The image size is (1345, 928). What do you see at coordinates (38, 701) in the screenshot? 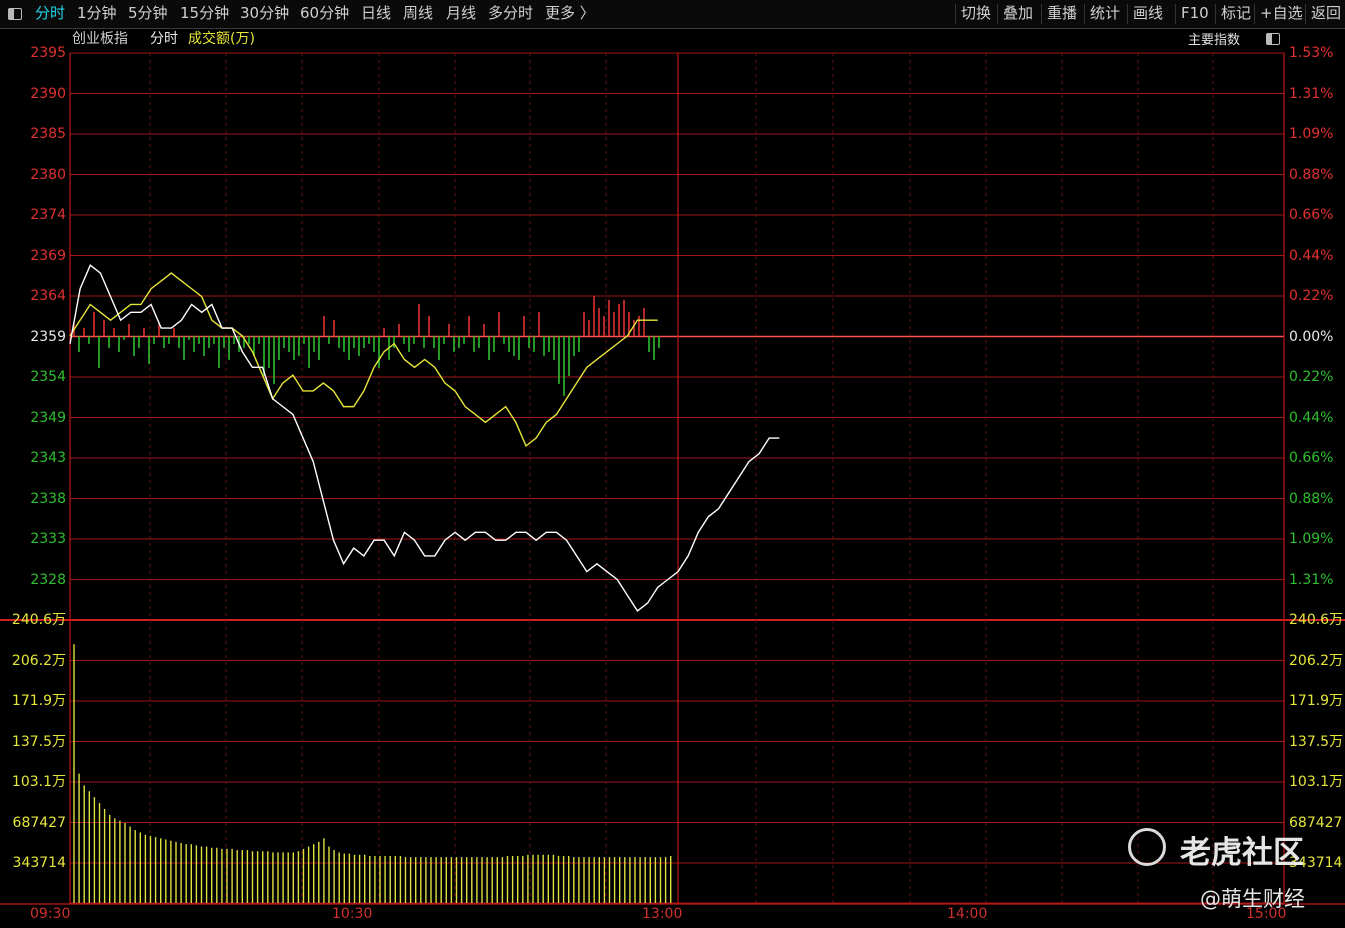
I see `volume-tick-left: 171.9万` at bounding box center [38, 701].